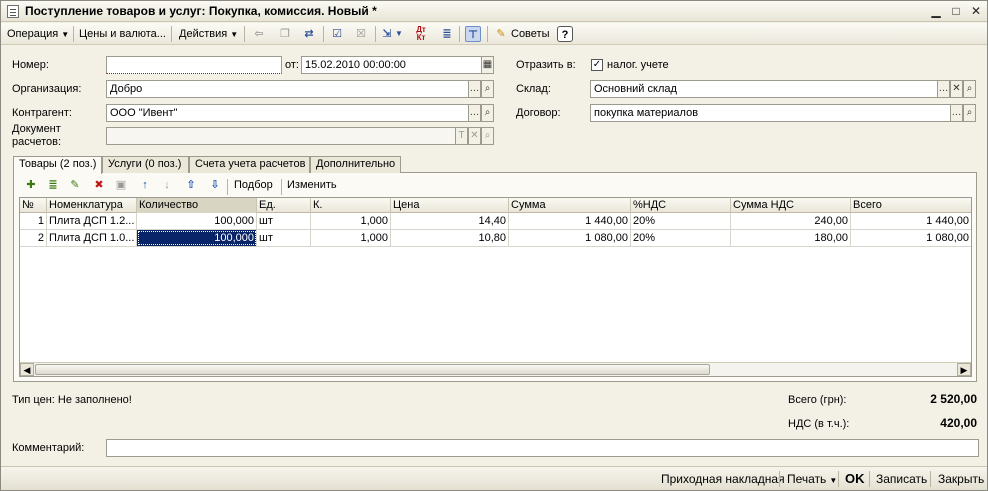 The image size is (988, 491). What do you see at coordinates (487, 113) in the screenshot?
I see `contractor-search-icon: ⌕` at bounding box center [487, 113].